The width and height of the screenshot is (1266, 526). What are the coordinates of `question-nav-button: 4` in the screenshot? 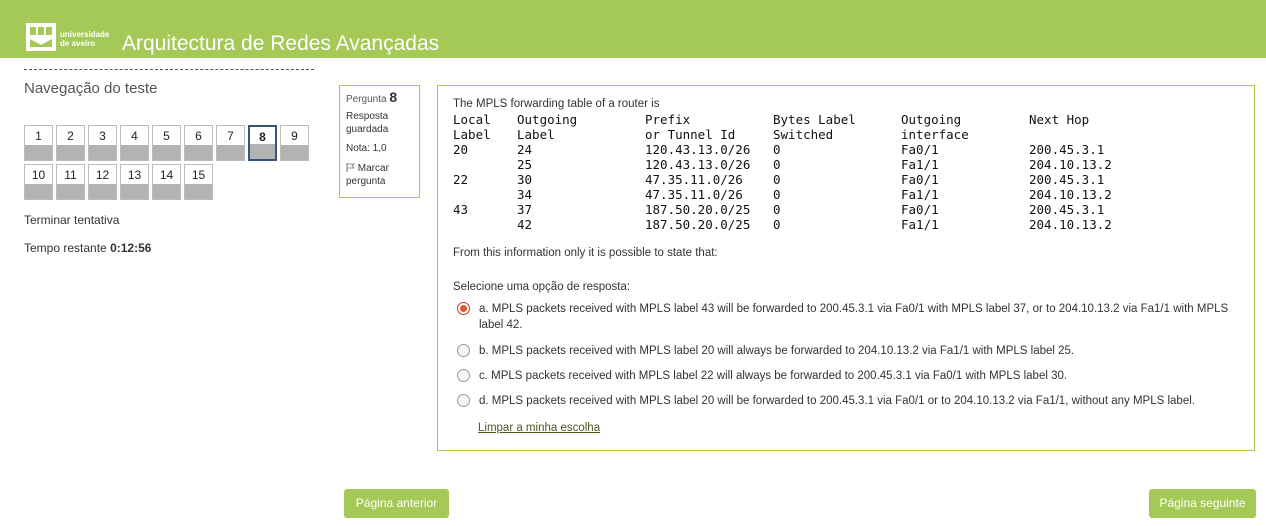 It's located at (134, 143).